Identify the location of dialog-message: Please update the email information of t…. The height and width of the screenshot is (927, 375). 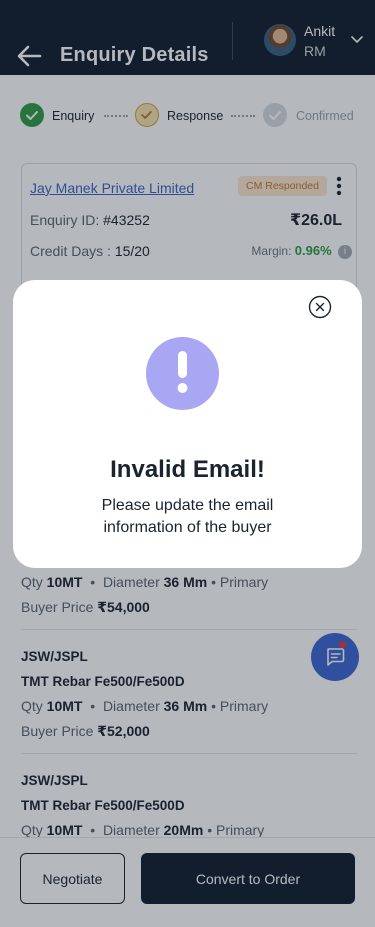
(187, 516).